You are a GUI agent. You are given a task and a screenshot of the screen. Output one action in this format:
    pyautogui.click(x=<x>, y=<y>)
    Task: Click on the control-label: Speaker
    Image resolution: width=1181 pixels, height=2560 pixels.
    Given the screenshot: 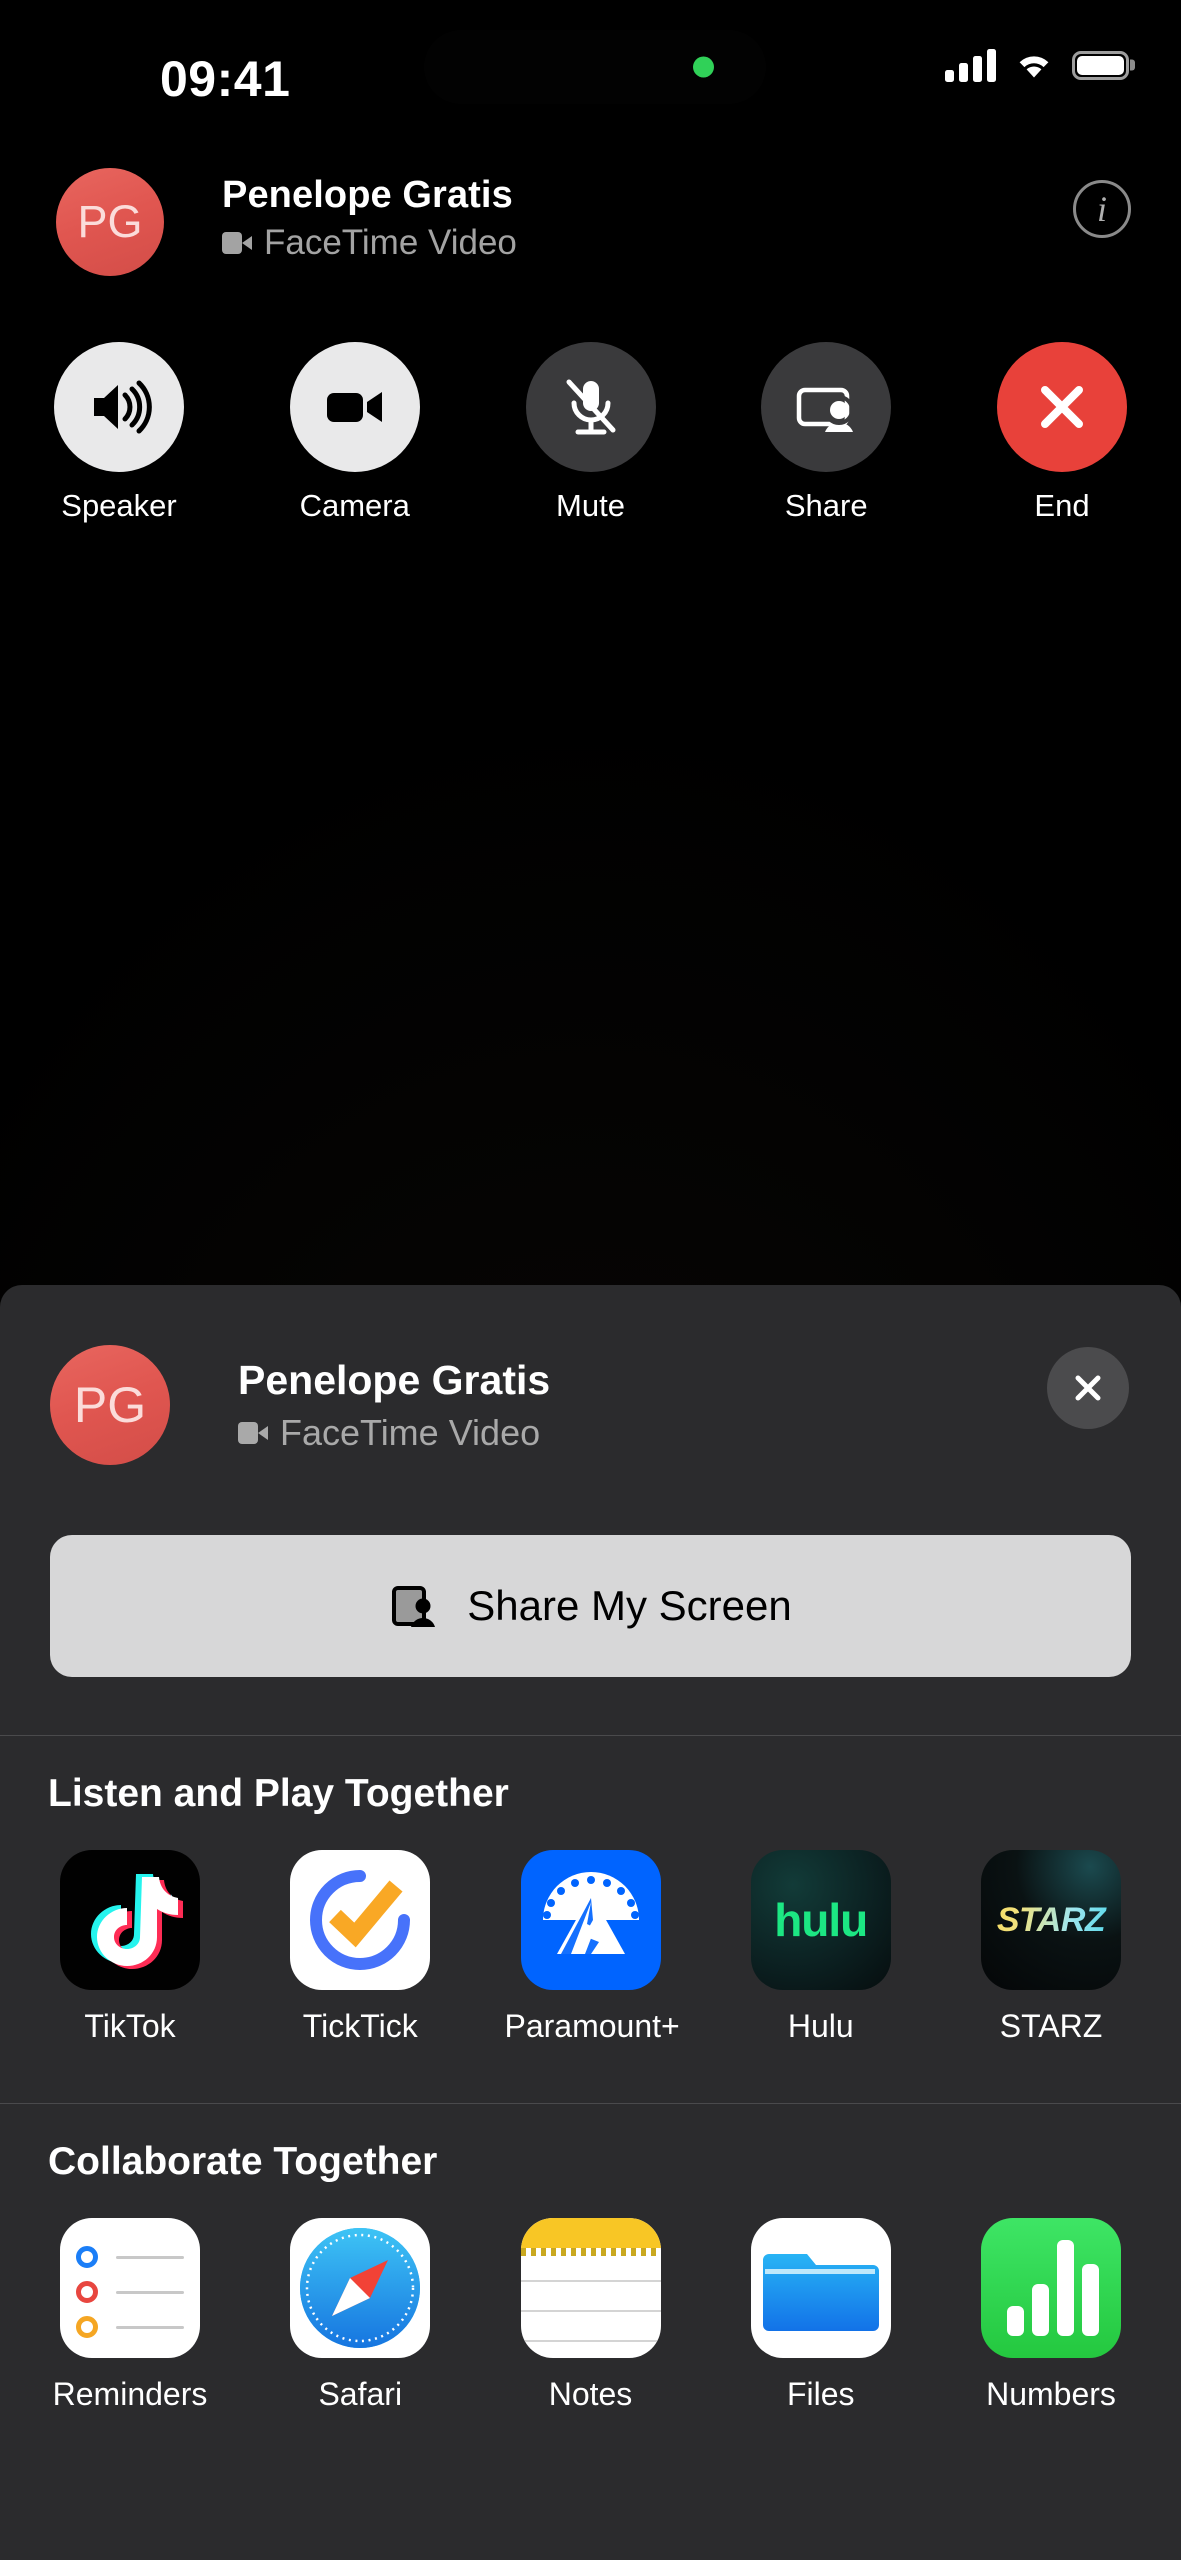 What is the action you would take?
    pyautogui.click(x=119, y=505)
    